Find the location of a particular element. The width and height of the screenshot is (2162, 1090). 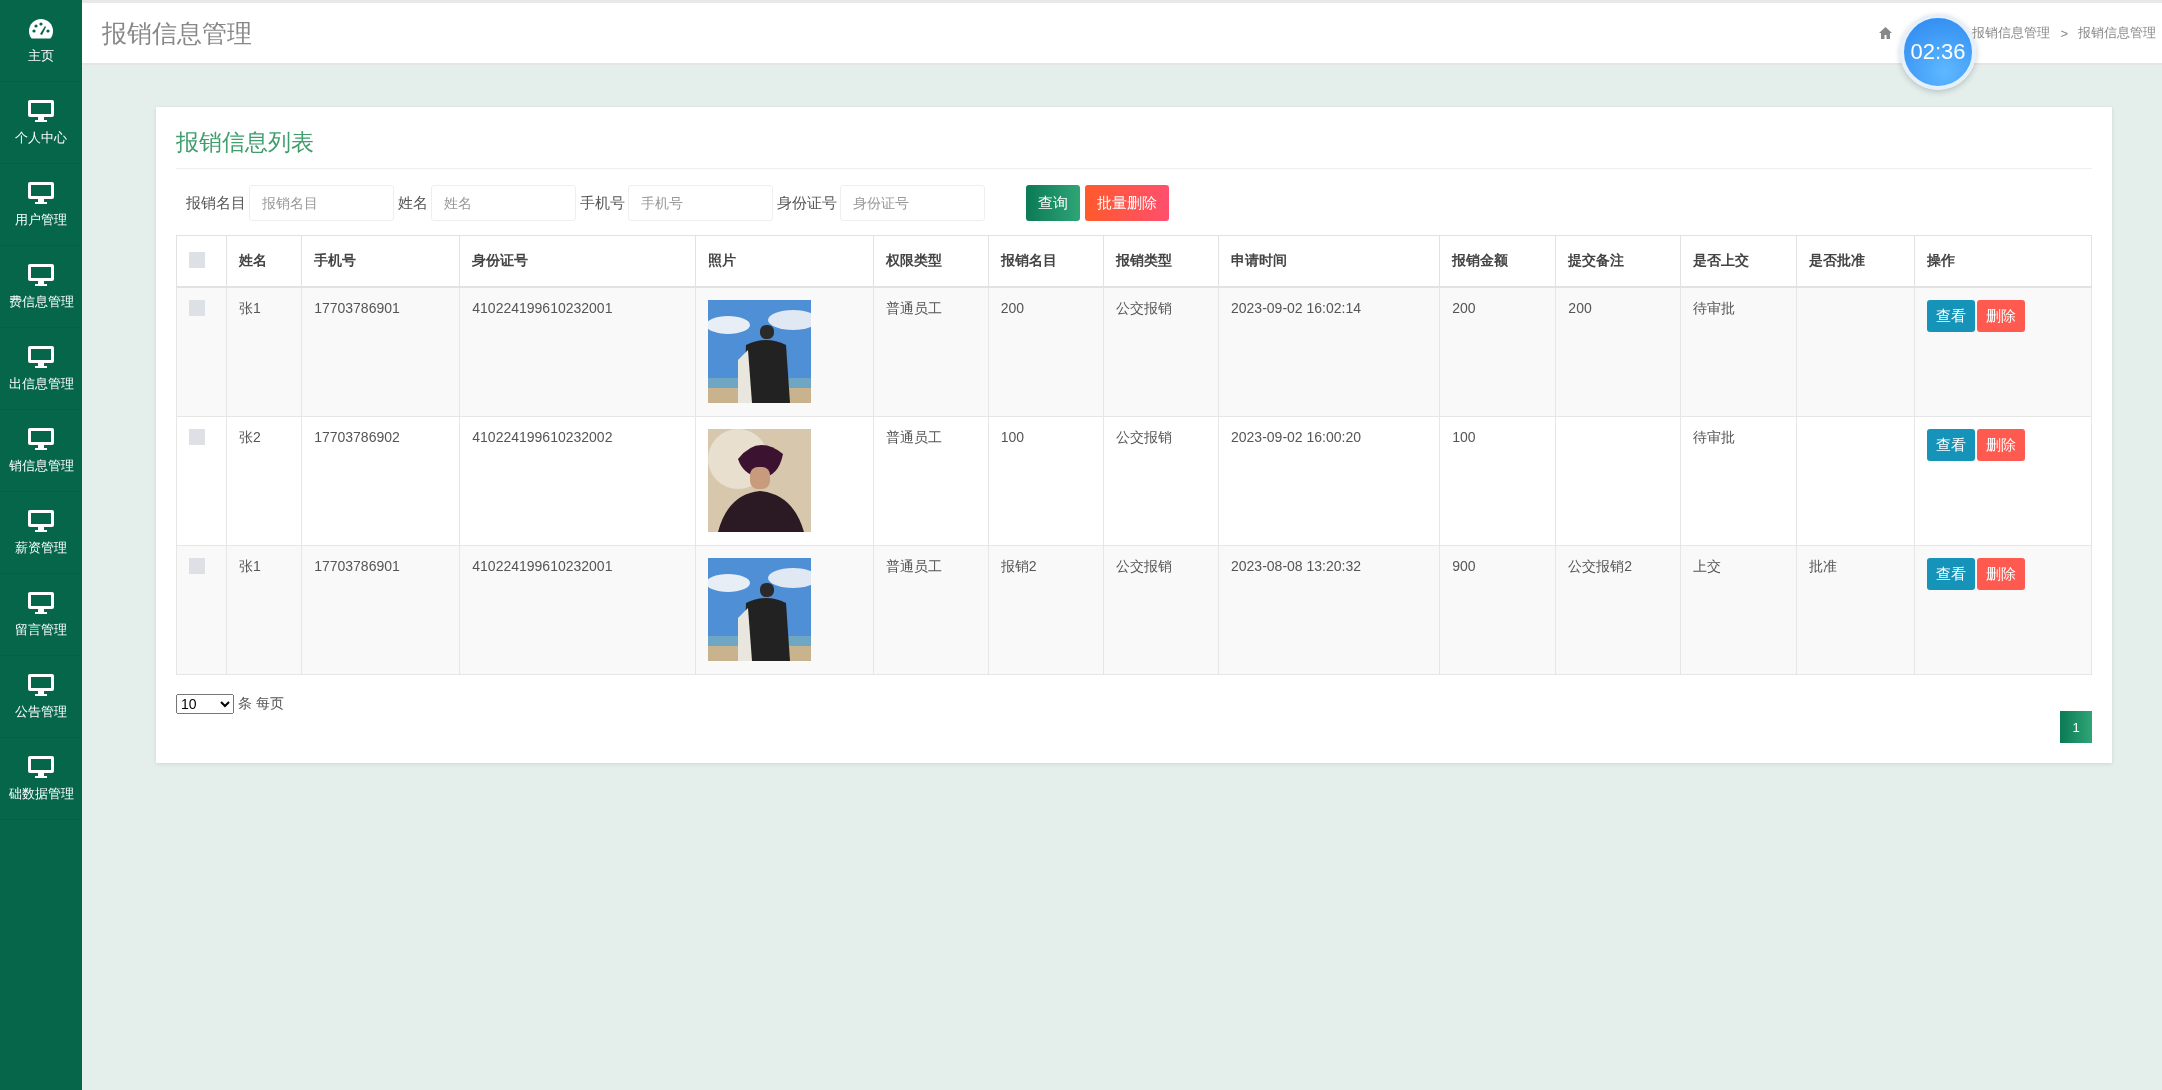

table-cell: 公交报销2 is located at coordinates (1618, 610).